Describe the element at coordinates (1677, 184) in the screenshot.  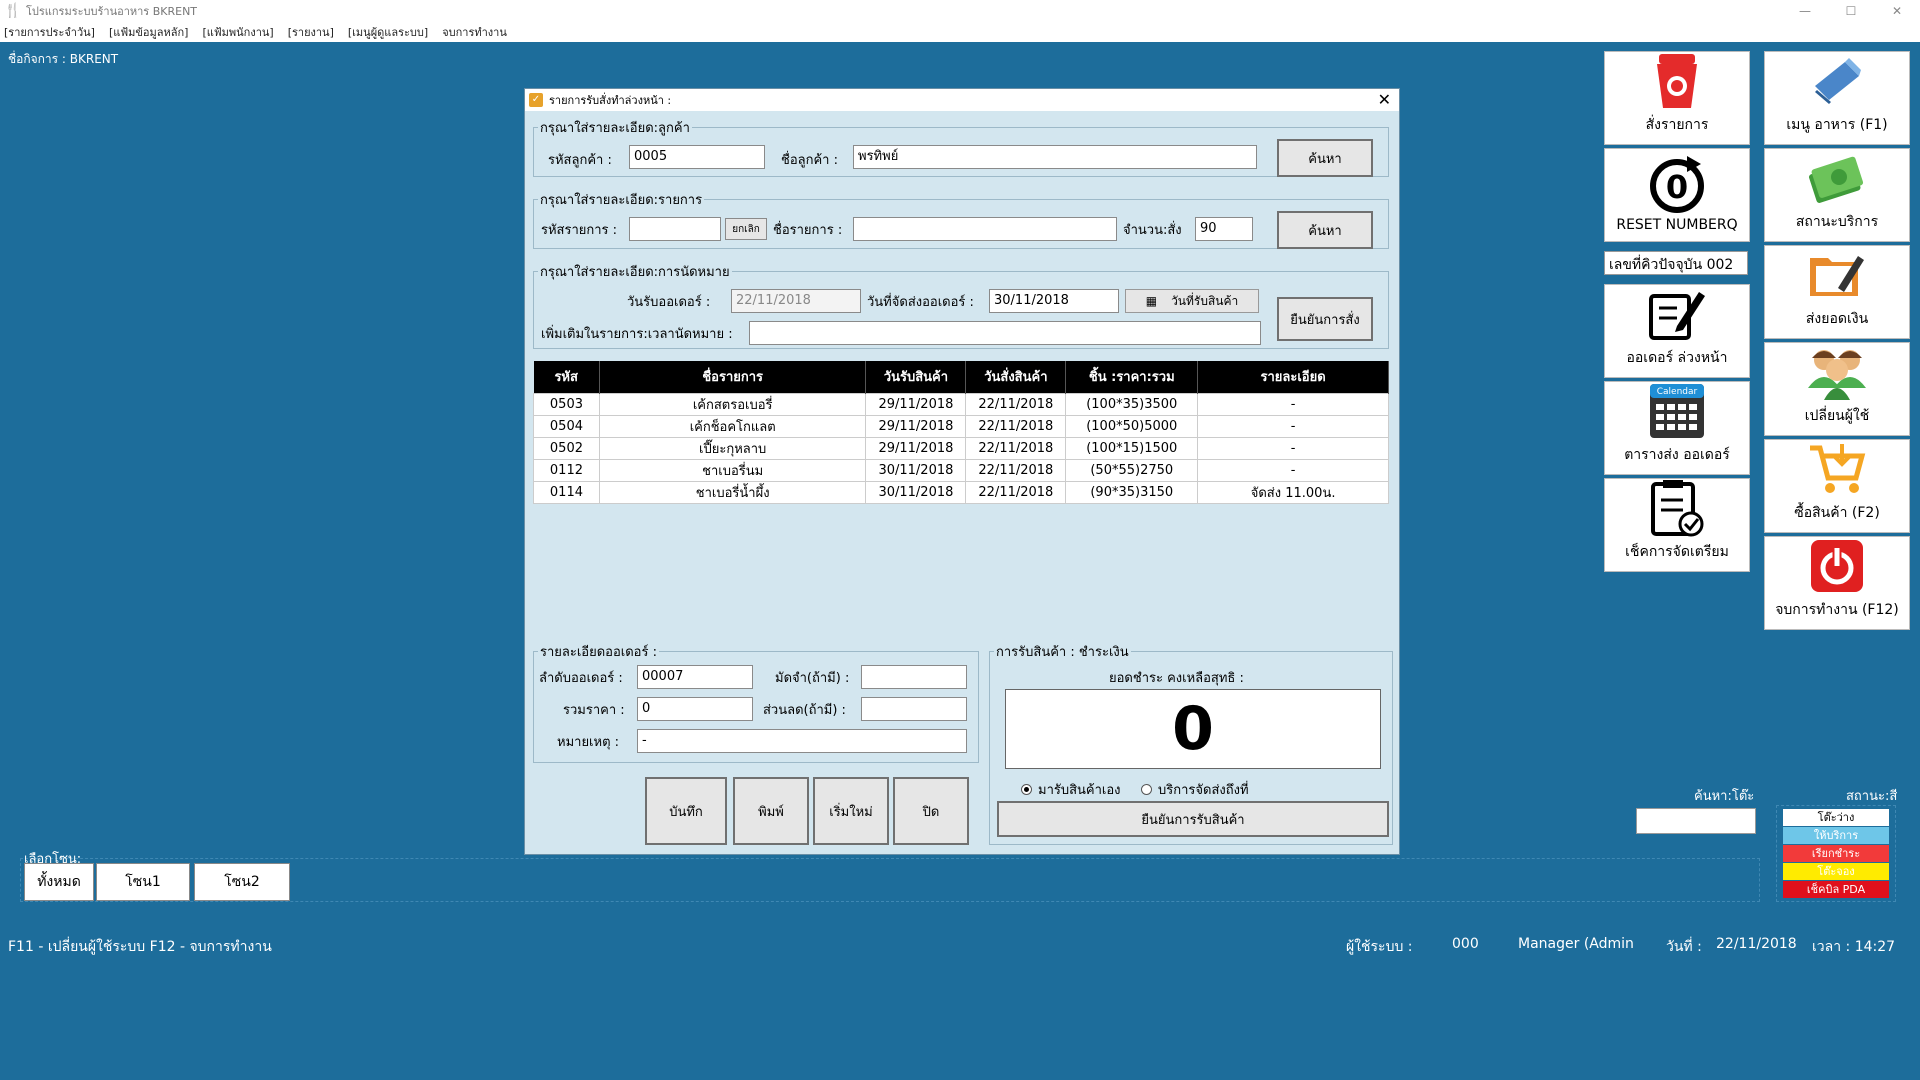
I see `reset-zero-icon: 0` at that location.